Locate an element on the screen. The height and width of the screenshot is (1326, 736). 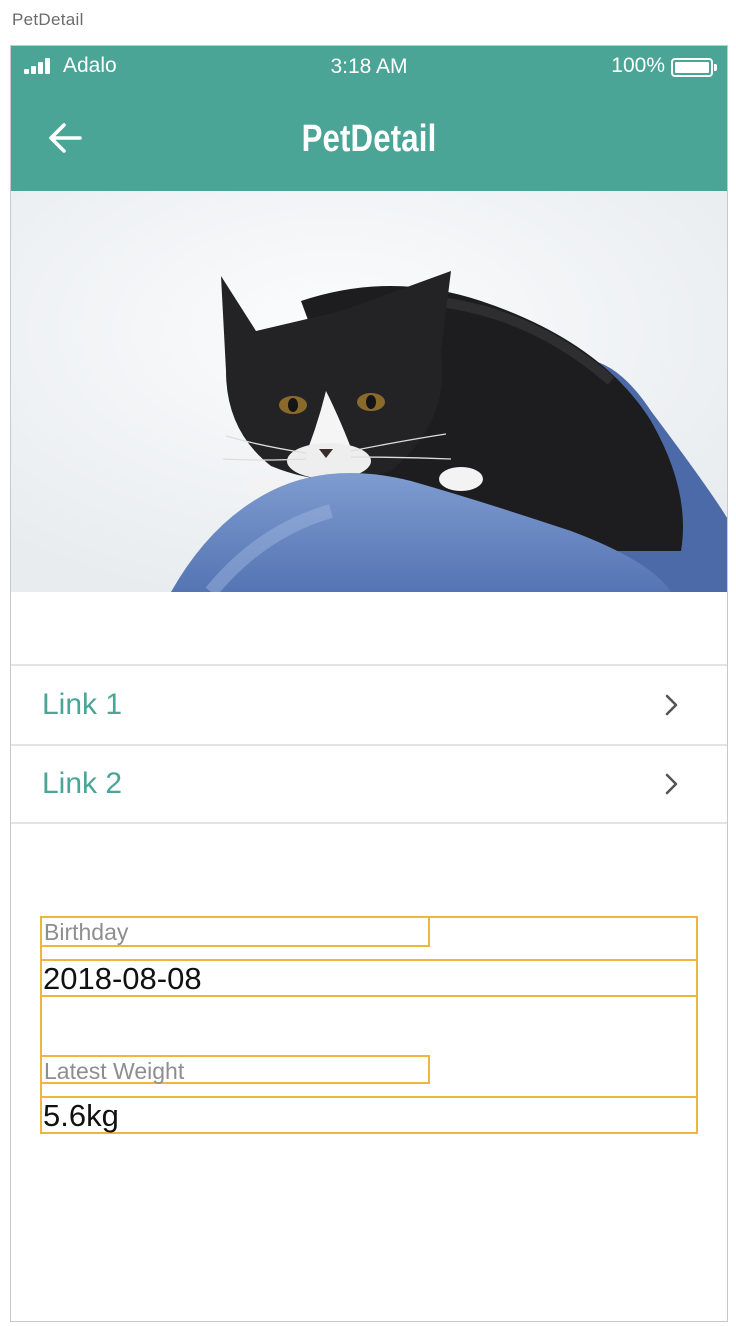
link-item-2: Link 2 is located at coordinates (369, 784).